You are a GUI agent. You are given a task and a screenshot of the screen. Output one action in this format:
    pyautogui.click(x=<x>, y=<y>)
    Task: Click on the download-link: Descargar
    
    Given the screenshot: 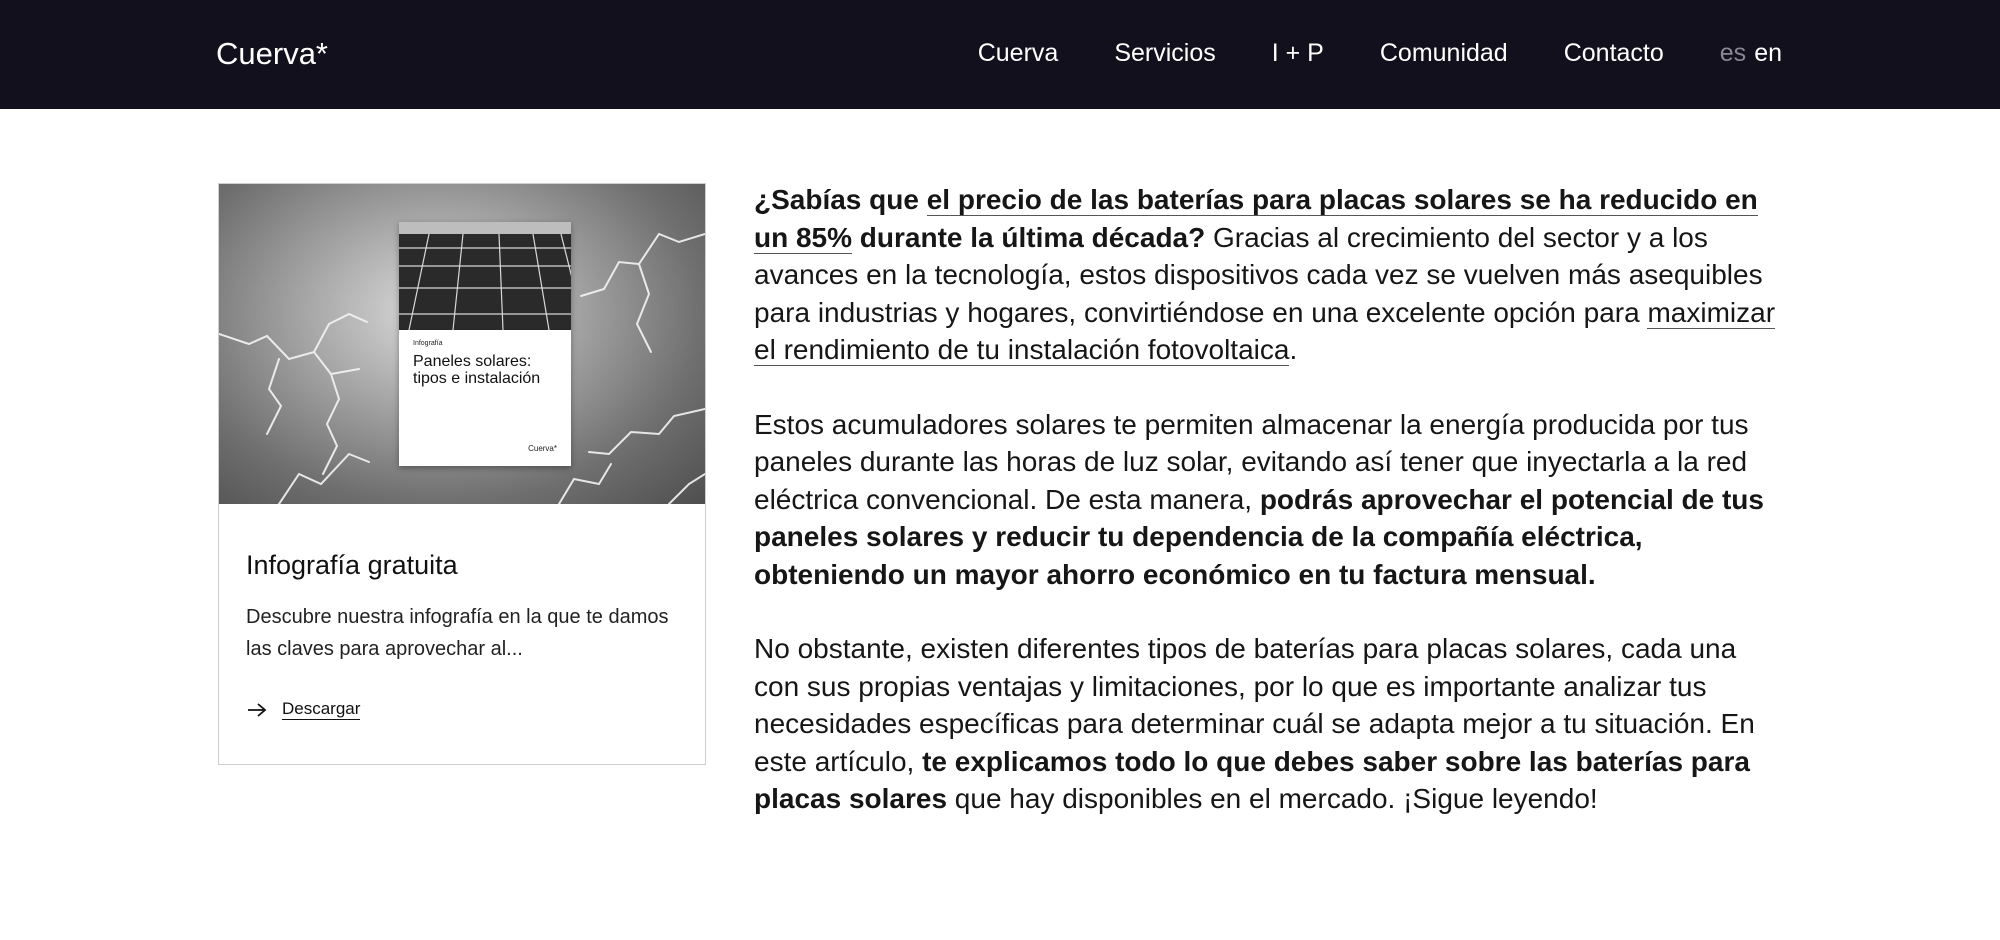 What is the action you would take?
    pyautogui.click(x=303, y=709)
    